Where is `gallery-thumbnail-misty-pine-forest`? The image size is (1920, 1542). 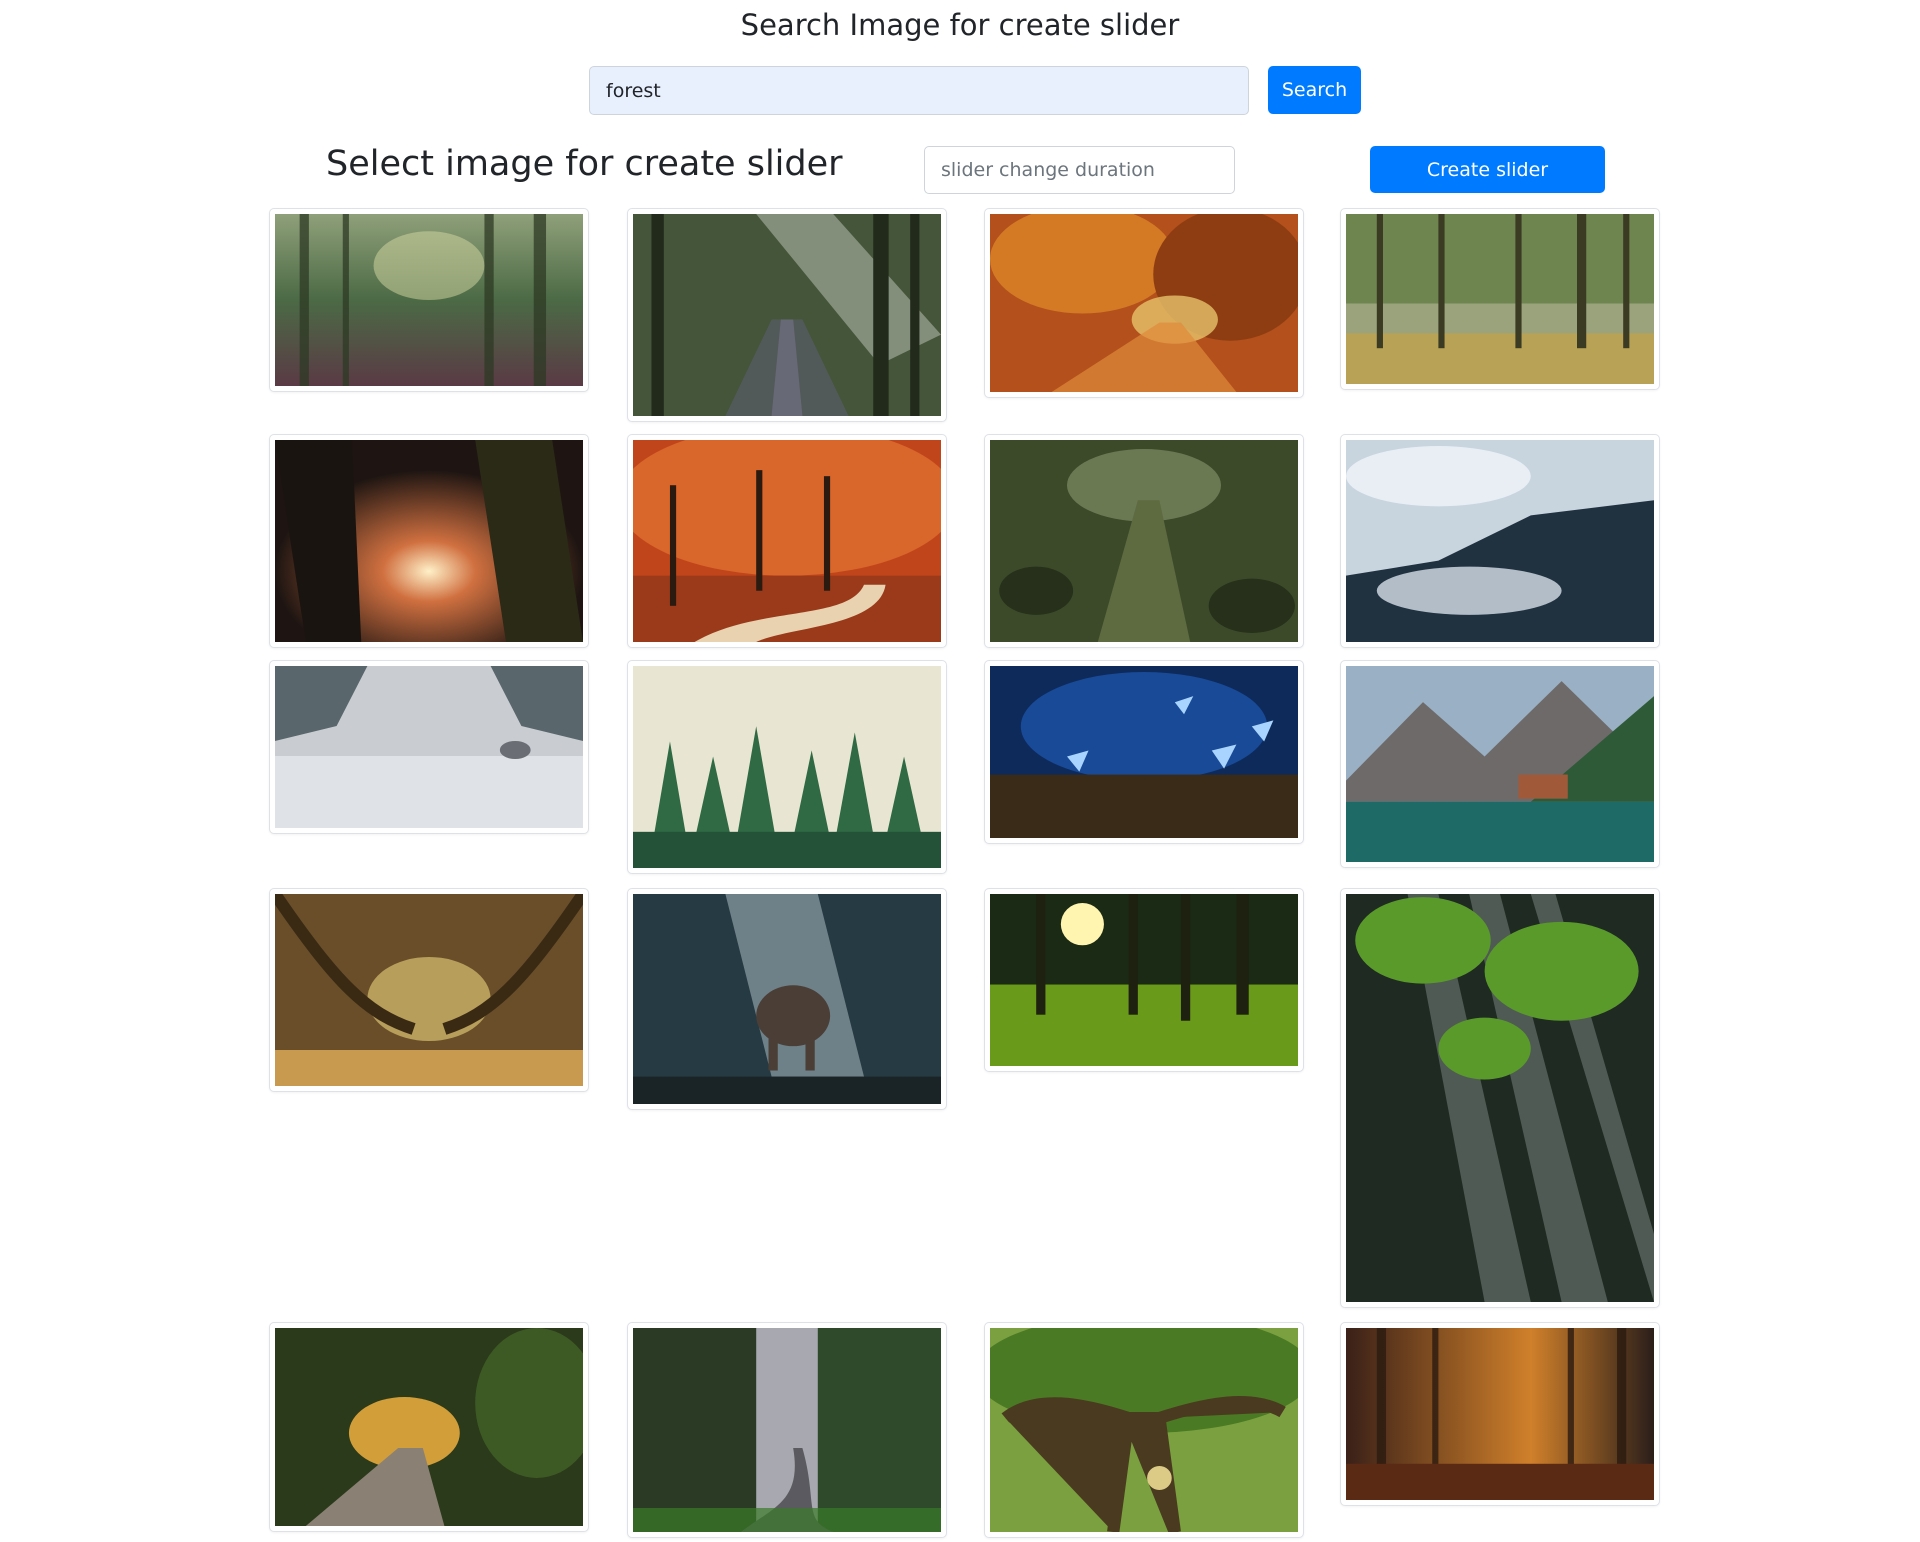 gallery-thumbnail-misty-pine-forest is located at coordinates (787, 767).